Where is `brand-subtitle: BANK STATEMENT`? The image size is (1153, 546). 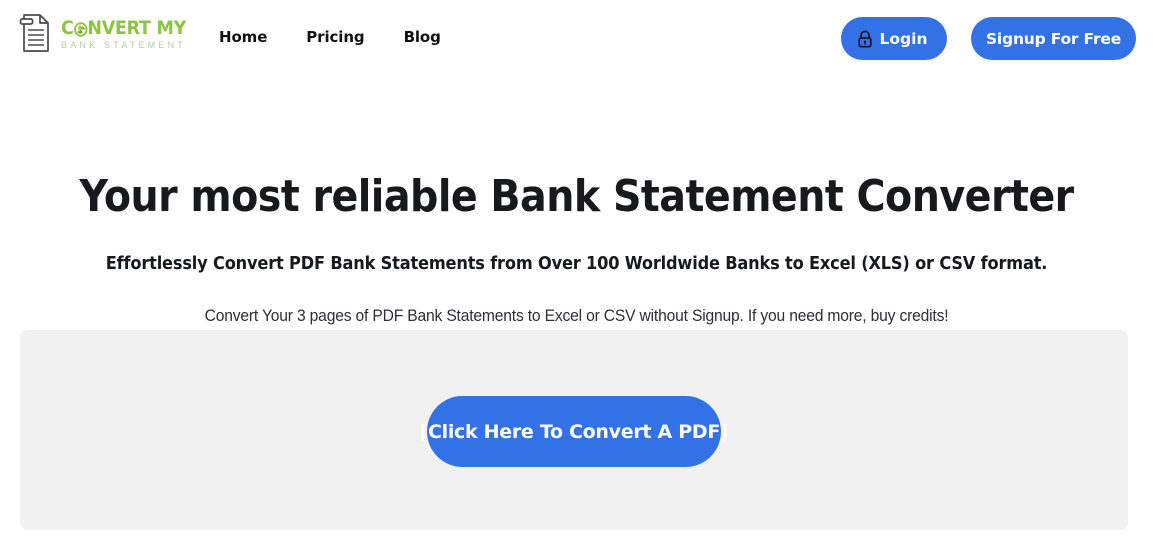
brand-subtitle: BANK STATEMENT is located at coordinates (123, 44).